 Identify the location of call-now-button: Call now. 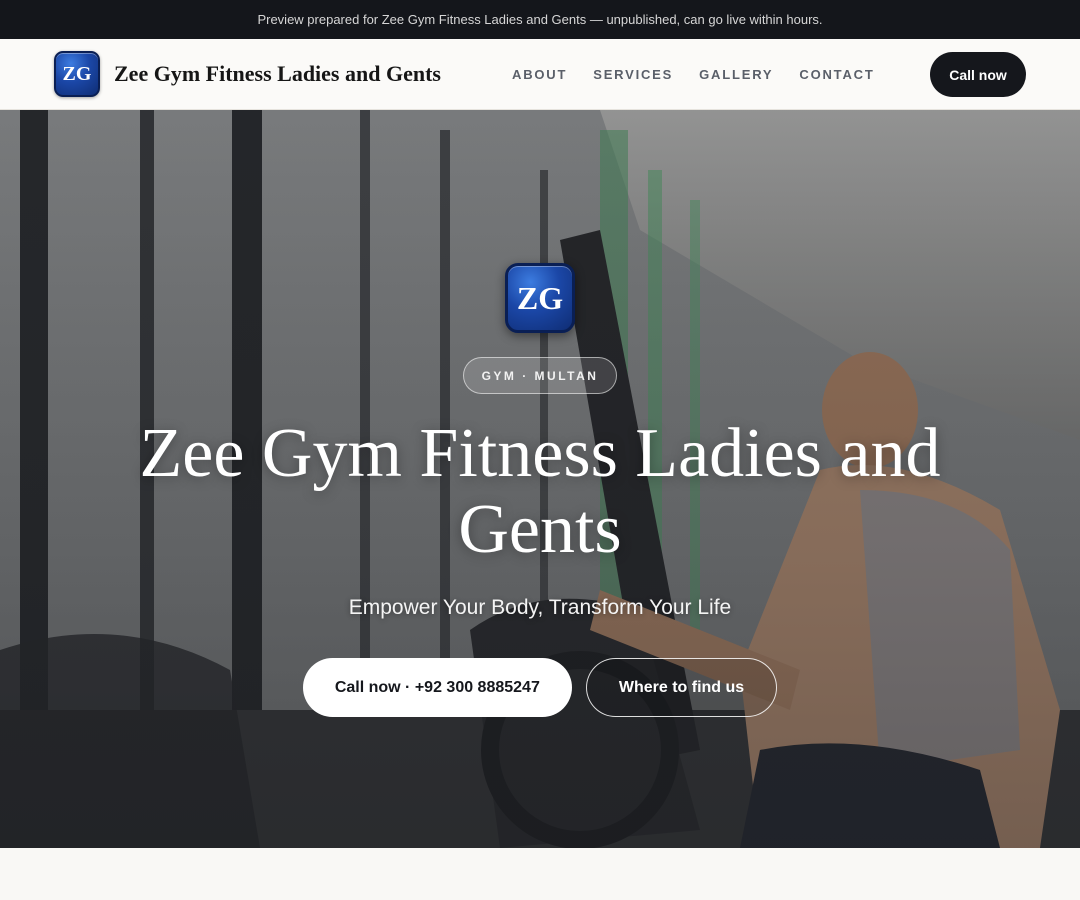
(978, 74).